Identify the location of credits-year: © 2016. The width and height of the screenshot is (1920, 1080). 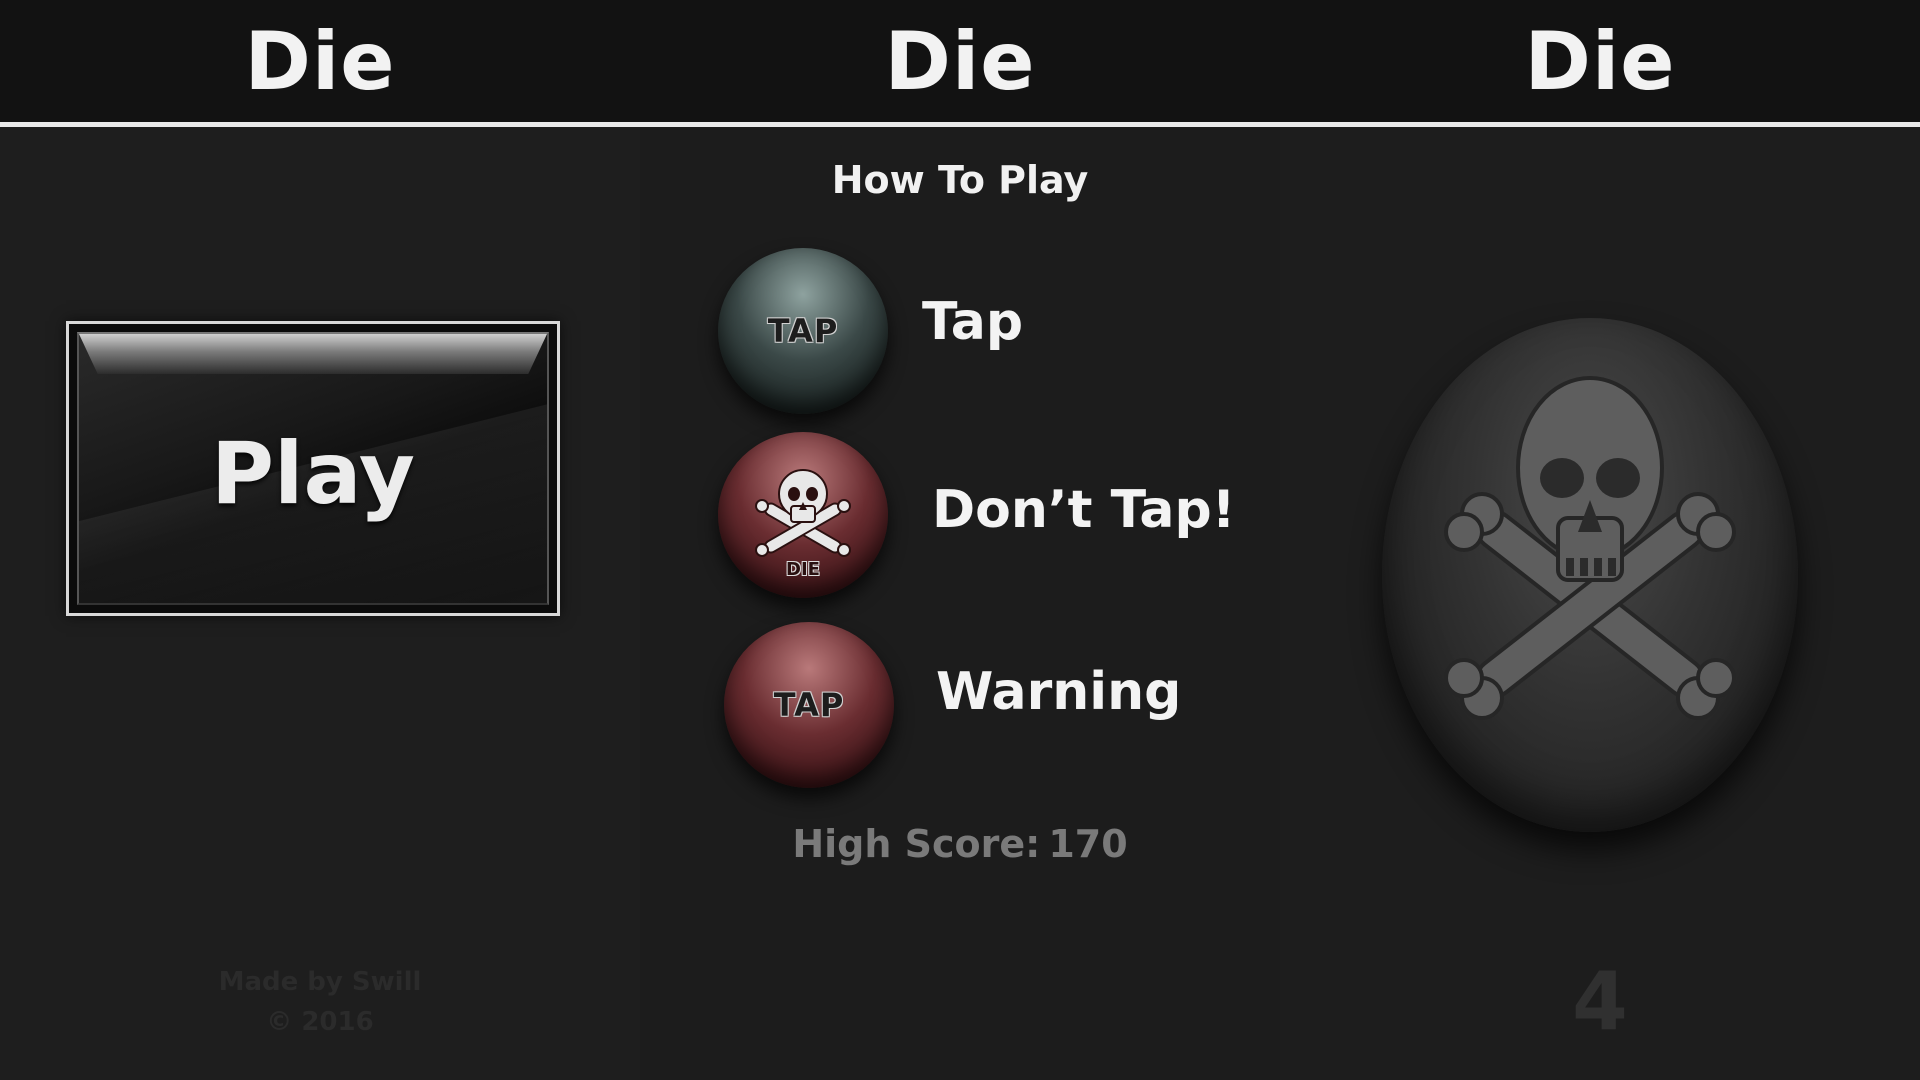
(320, 1022).